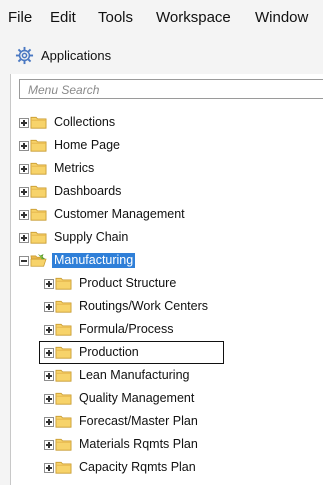 The width and height of the screenshot is (323, 485). I want to click on tree-item-label: Lean Manufacturing, so click(134, 375).